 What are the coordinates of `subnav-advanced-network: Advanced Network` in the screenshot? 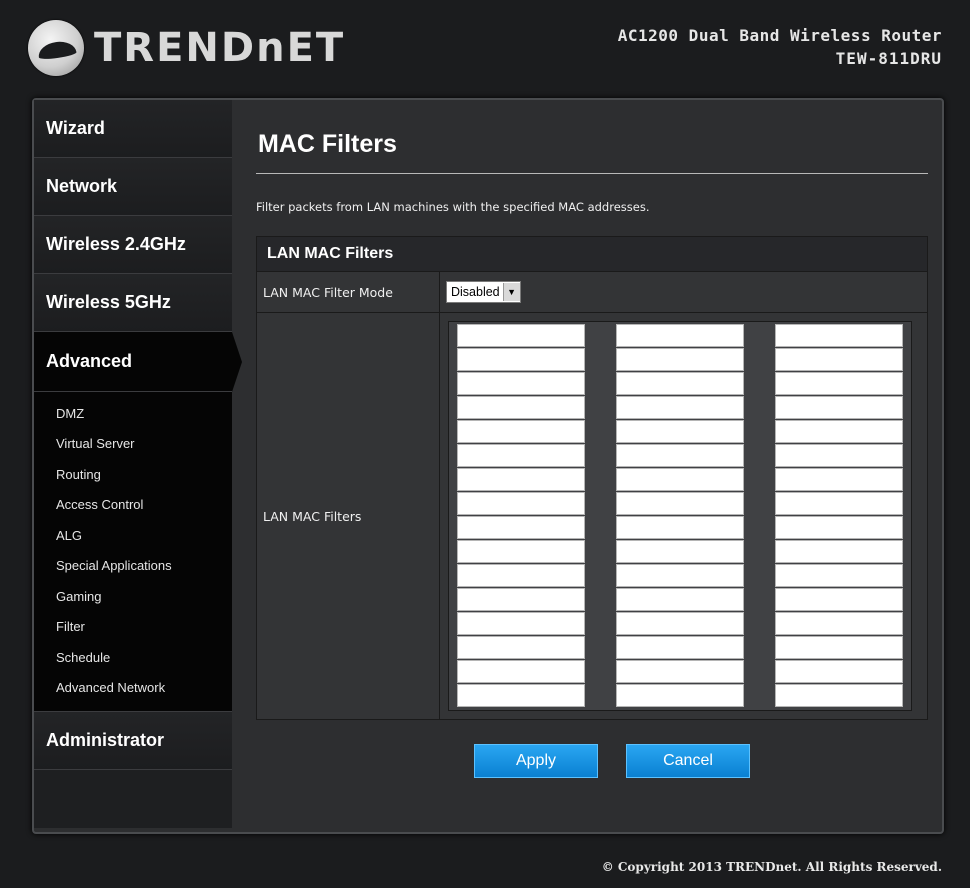 It's located at (133, 688).